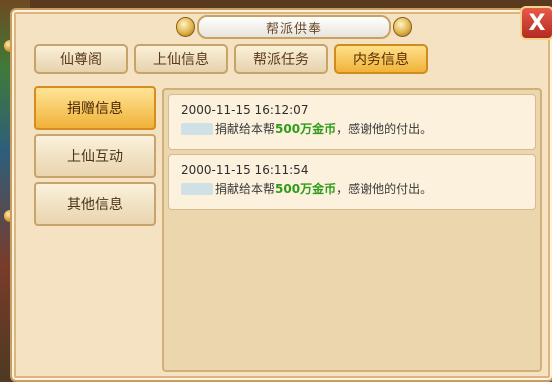  Describe the element at coordinates (281, 59) in the screenshot. I see `tab-guild-tasks: 帮派任务` at that location.